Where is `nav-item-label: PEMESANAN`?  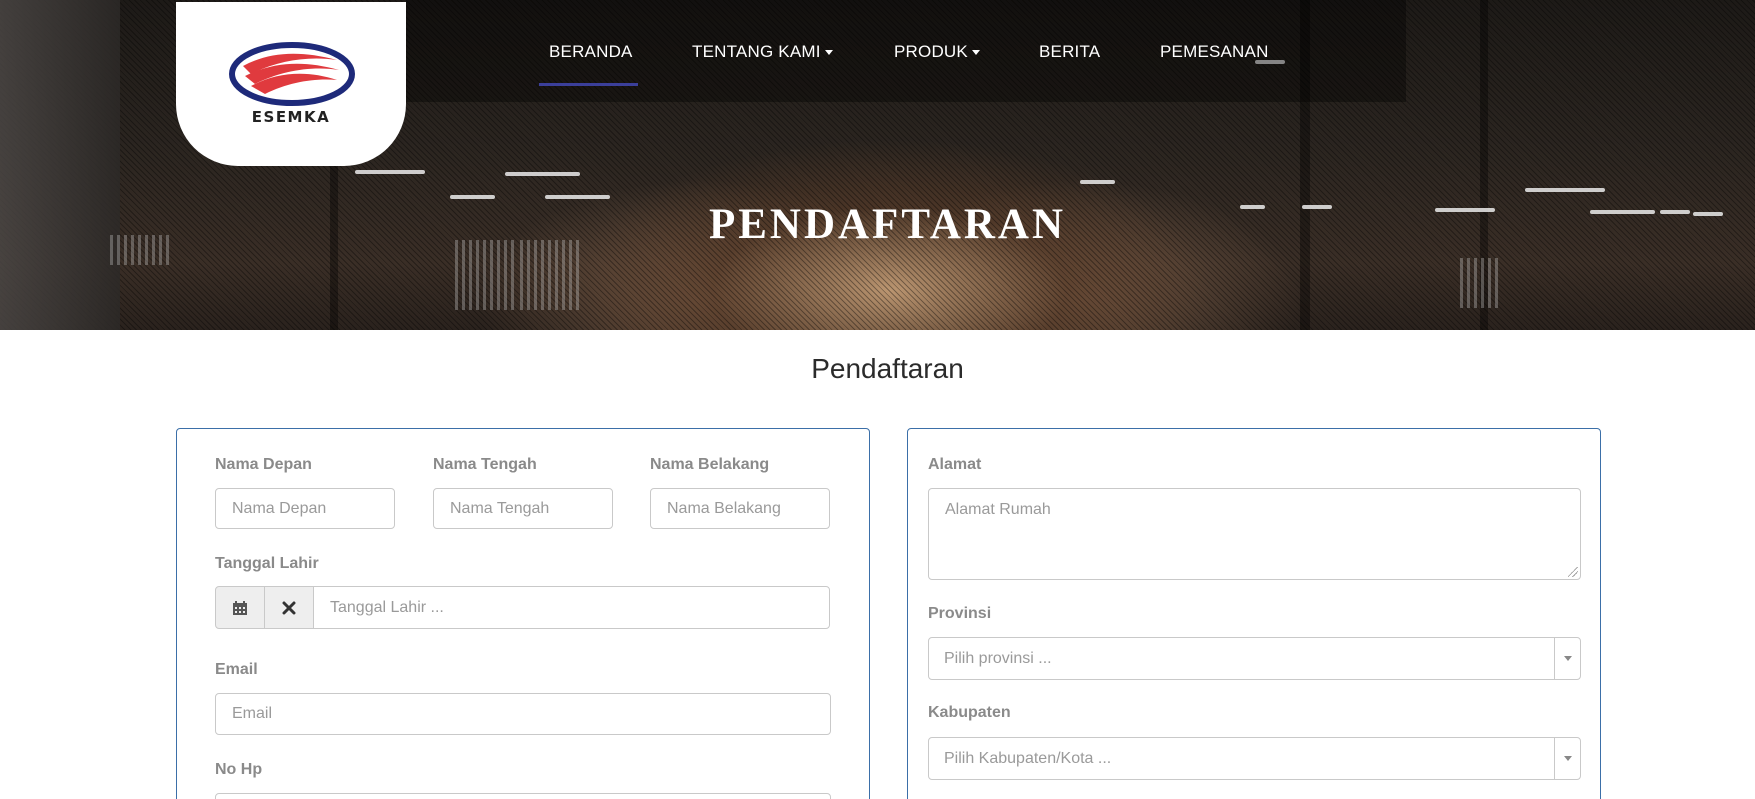 nav-item-label: PEMESANAN is located at coordinates (1214, 51).